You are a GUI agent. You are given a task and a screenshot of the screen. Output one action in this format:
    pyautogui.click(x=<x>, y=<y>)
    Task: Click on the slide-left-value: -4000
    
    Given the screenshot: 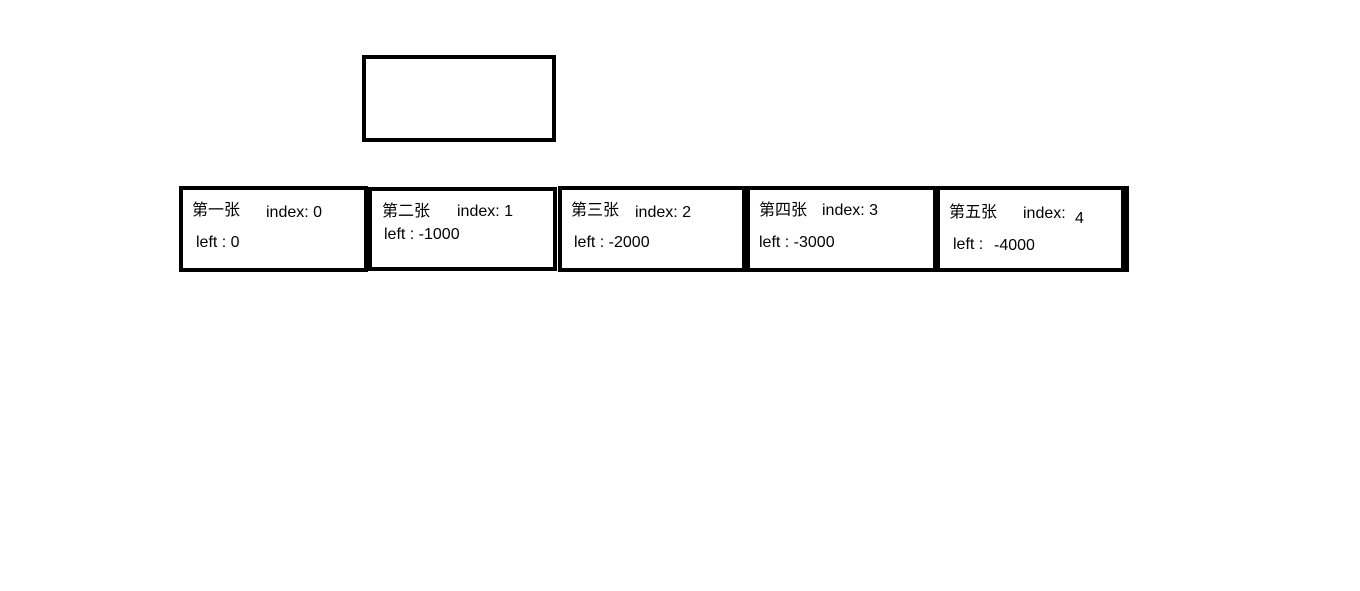 What is the action you would take?
    pyautogui.click(x=1014, y=245)
    